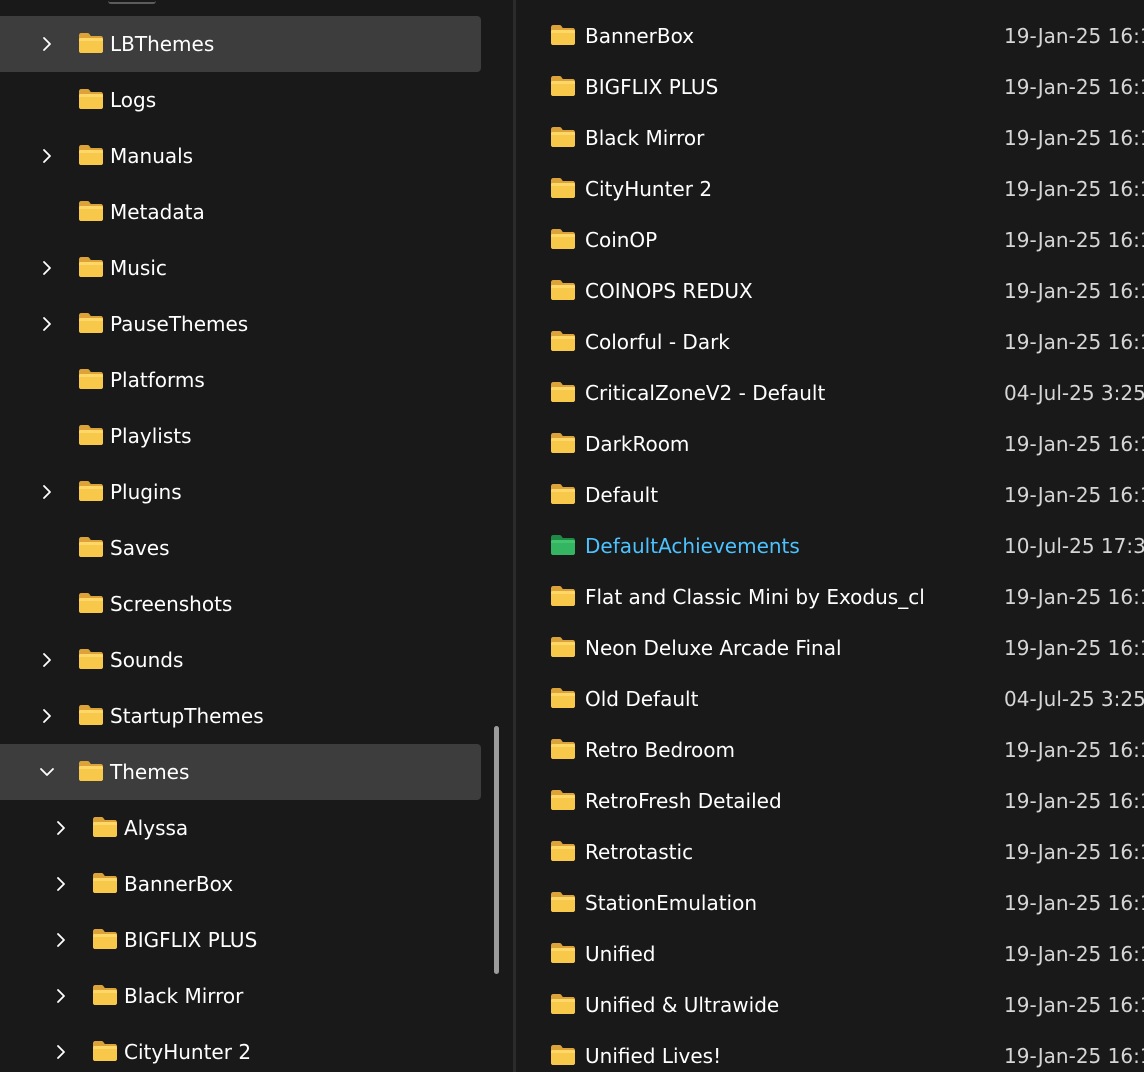 The width and height of the screenshot is (1144, 1072). I want to click on file-row-unified-lives: Unified Lives! 19-Jan-25 16:19, so click(830, 1051).